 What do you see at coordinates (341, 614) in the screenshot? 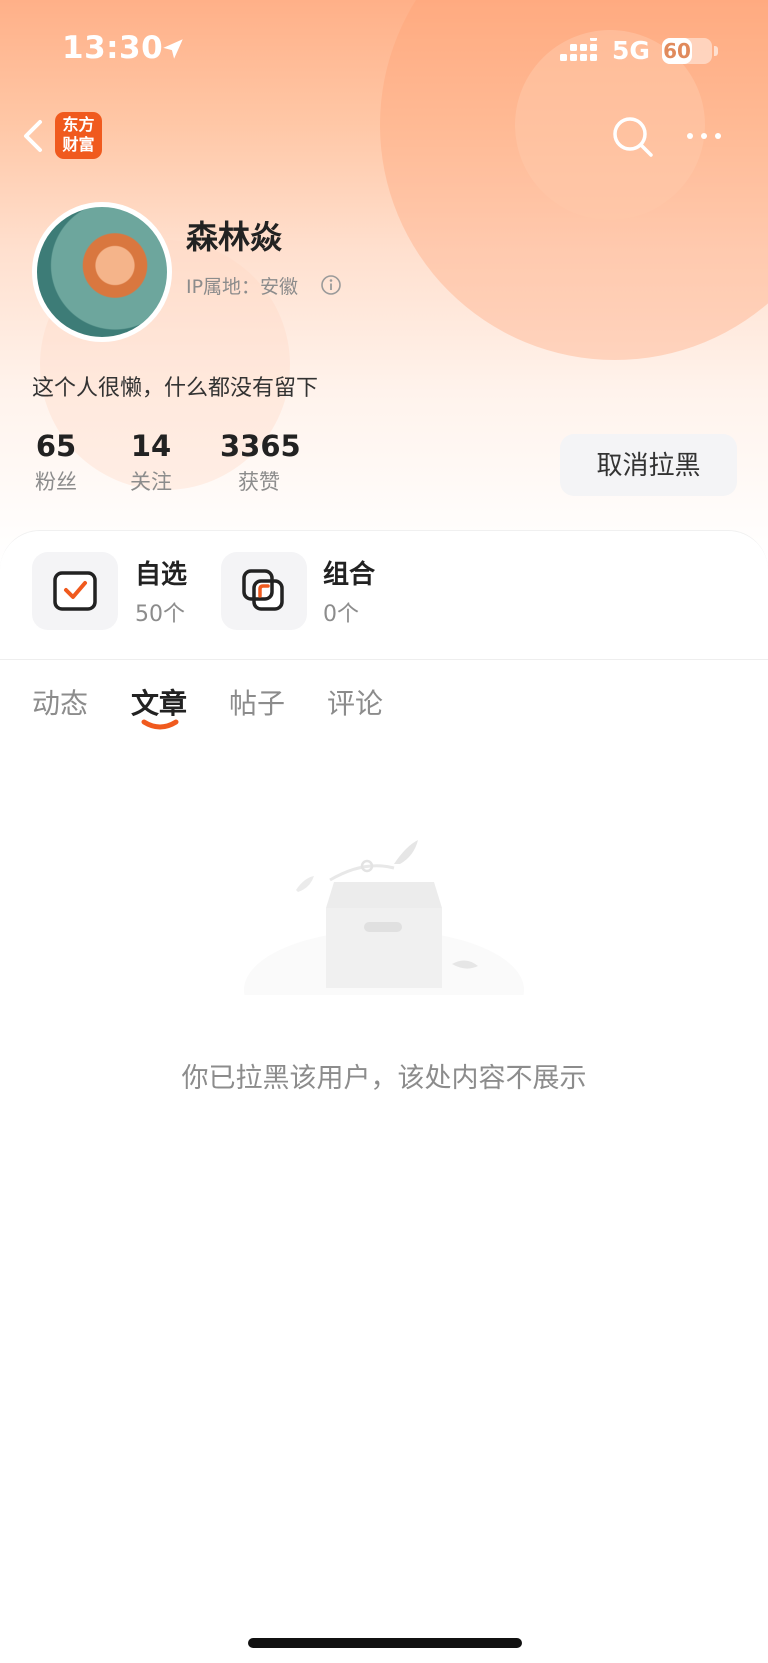
I see `combo-count: 0个` at bounding box center [341, 614].